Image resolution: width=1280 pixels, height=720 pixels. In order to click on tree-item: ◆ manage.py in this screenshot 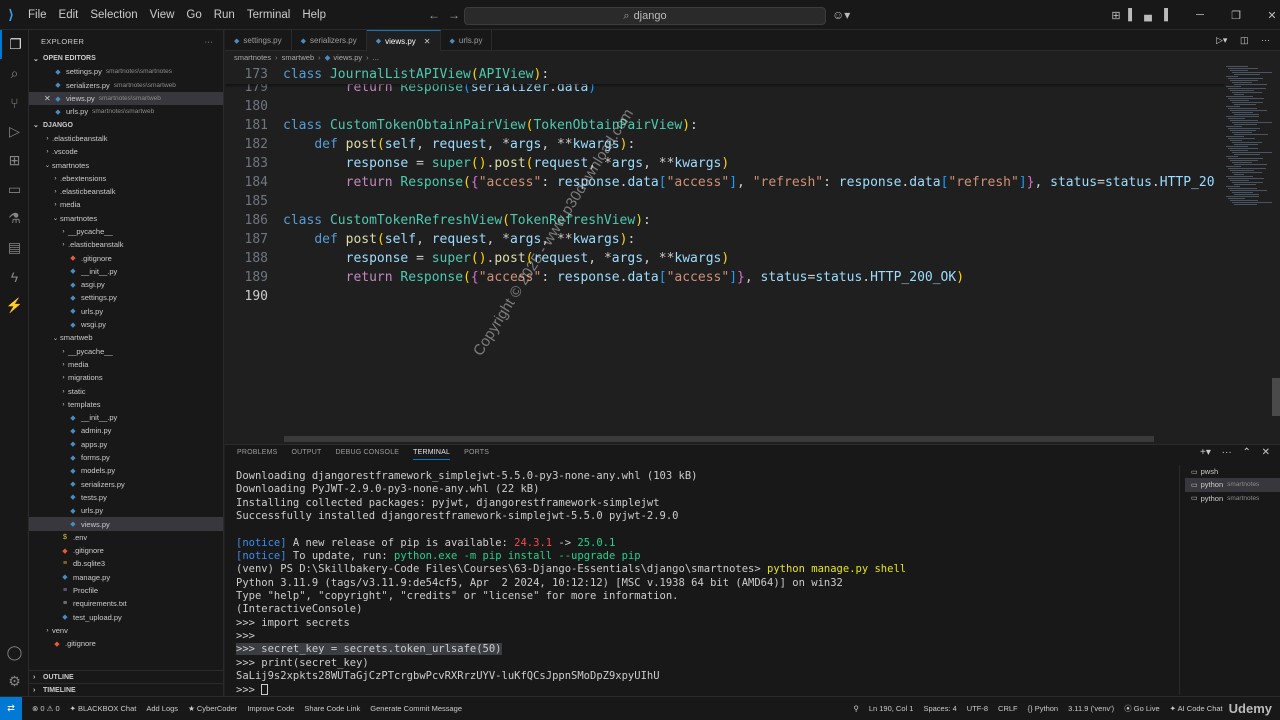, I will do `click(126, 577)`.